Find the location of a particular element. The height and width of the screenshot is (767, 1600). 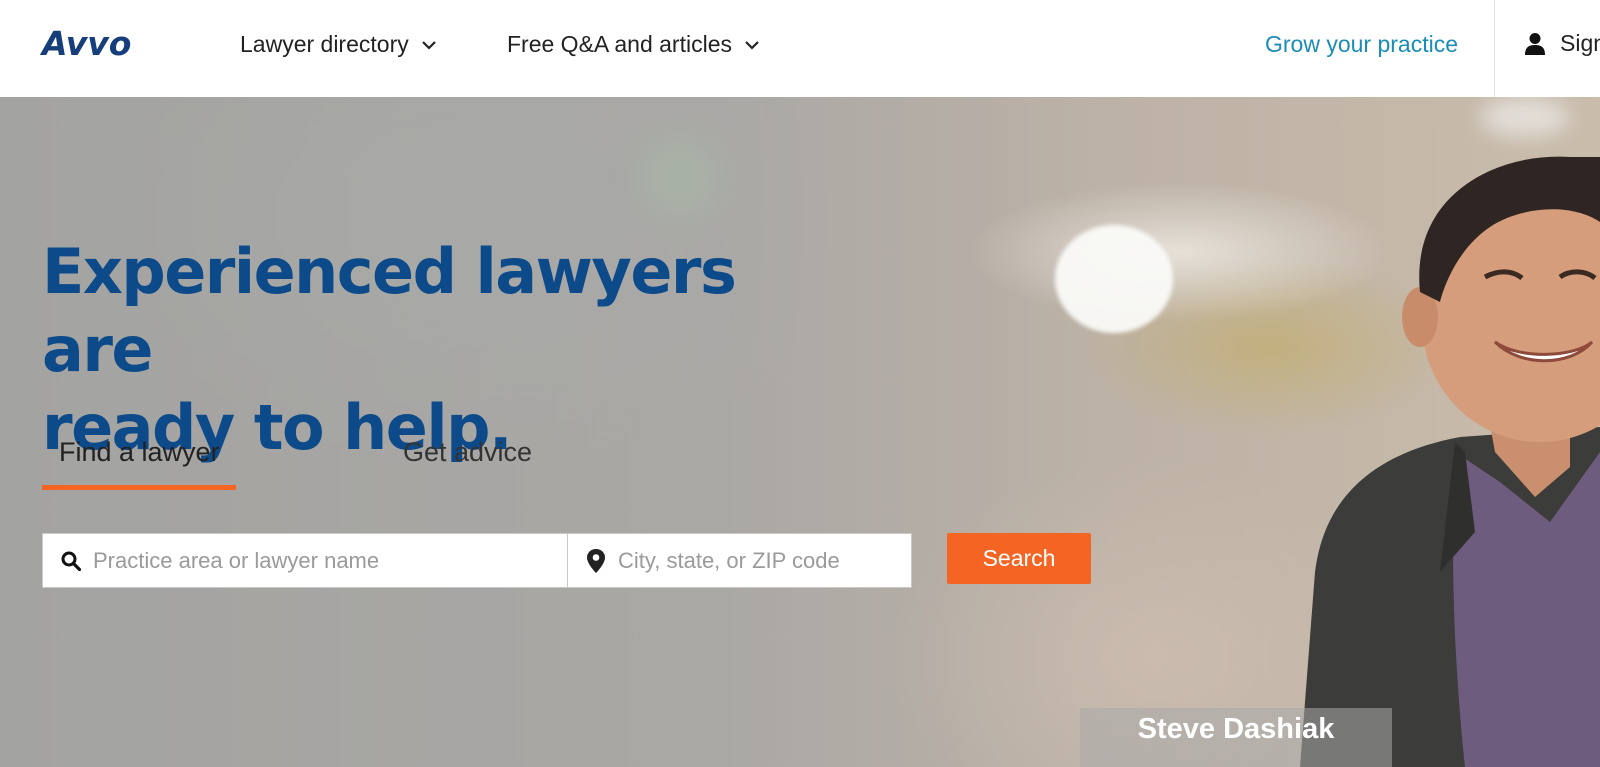

attorney-name-caption: Steve Dashiak is located at coordinates (1236, 737).